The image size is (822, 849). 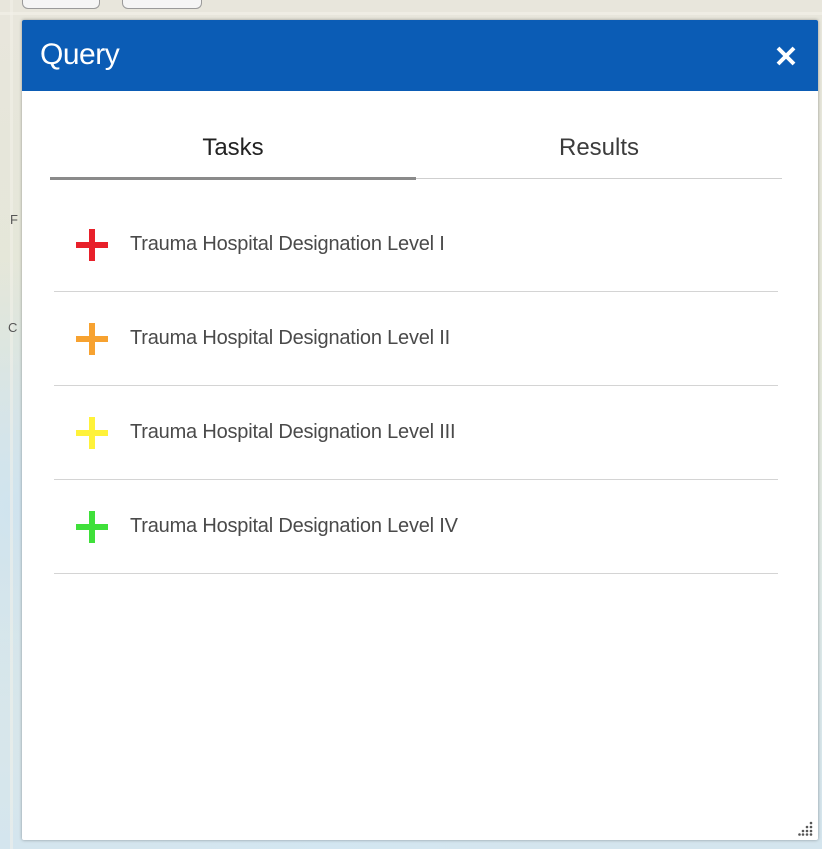 I want to click on resize-handle, so click(x=806, y=828).